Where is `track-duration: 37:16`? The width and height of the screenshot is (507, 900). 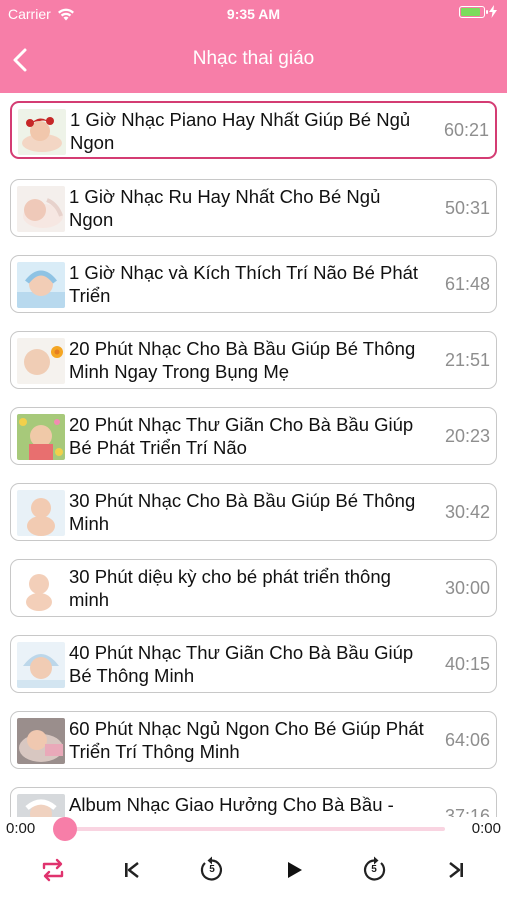
track-duration: 37:16 is located at coordinates (467, 811).